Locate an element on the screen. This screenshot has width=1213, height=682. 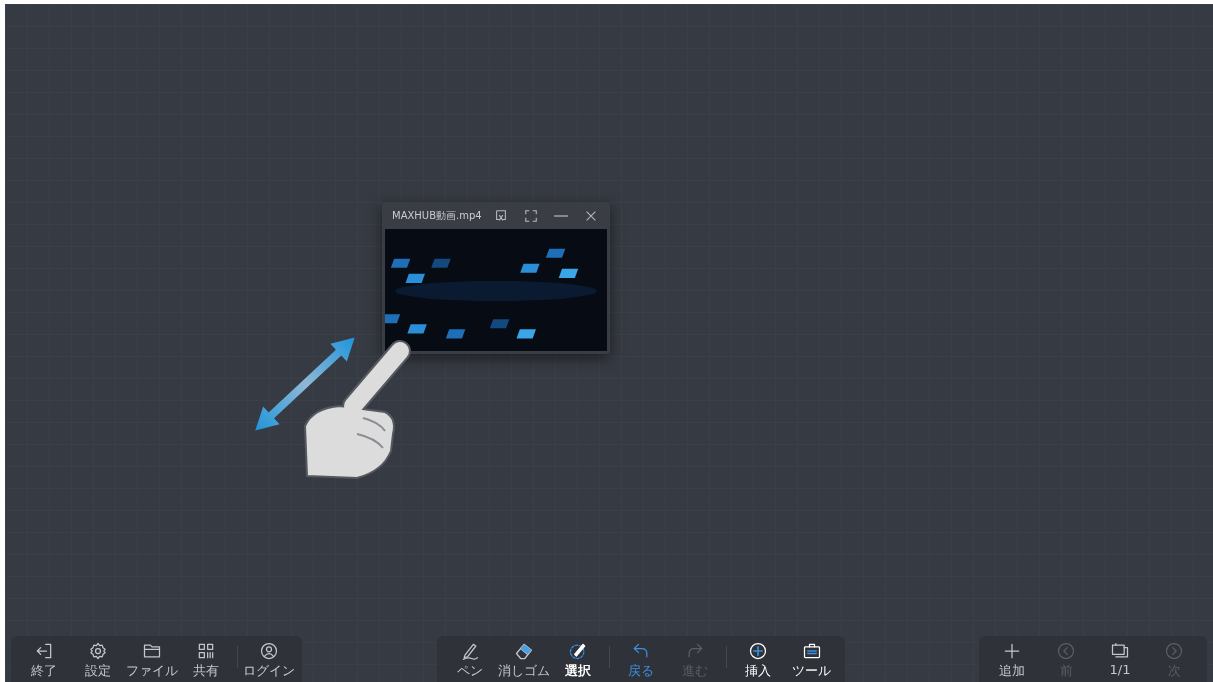
previous-icon is located at coordinates (1066, 651).